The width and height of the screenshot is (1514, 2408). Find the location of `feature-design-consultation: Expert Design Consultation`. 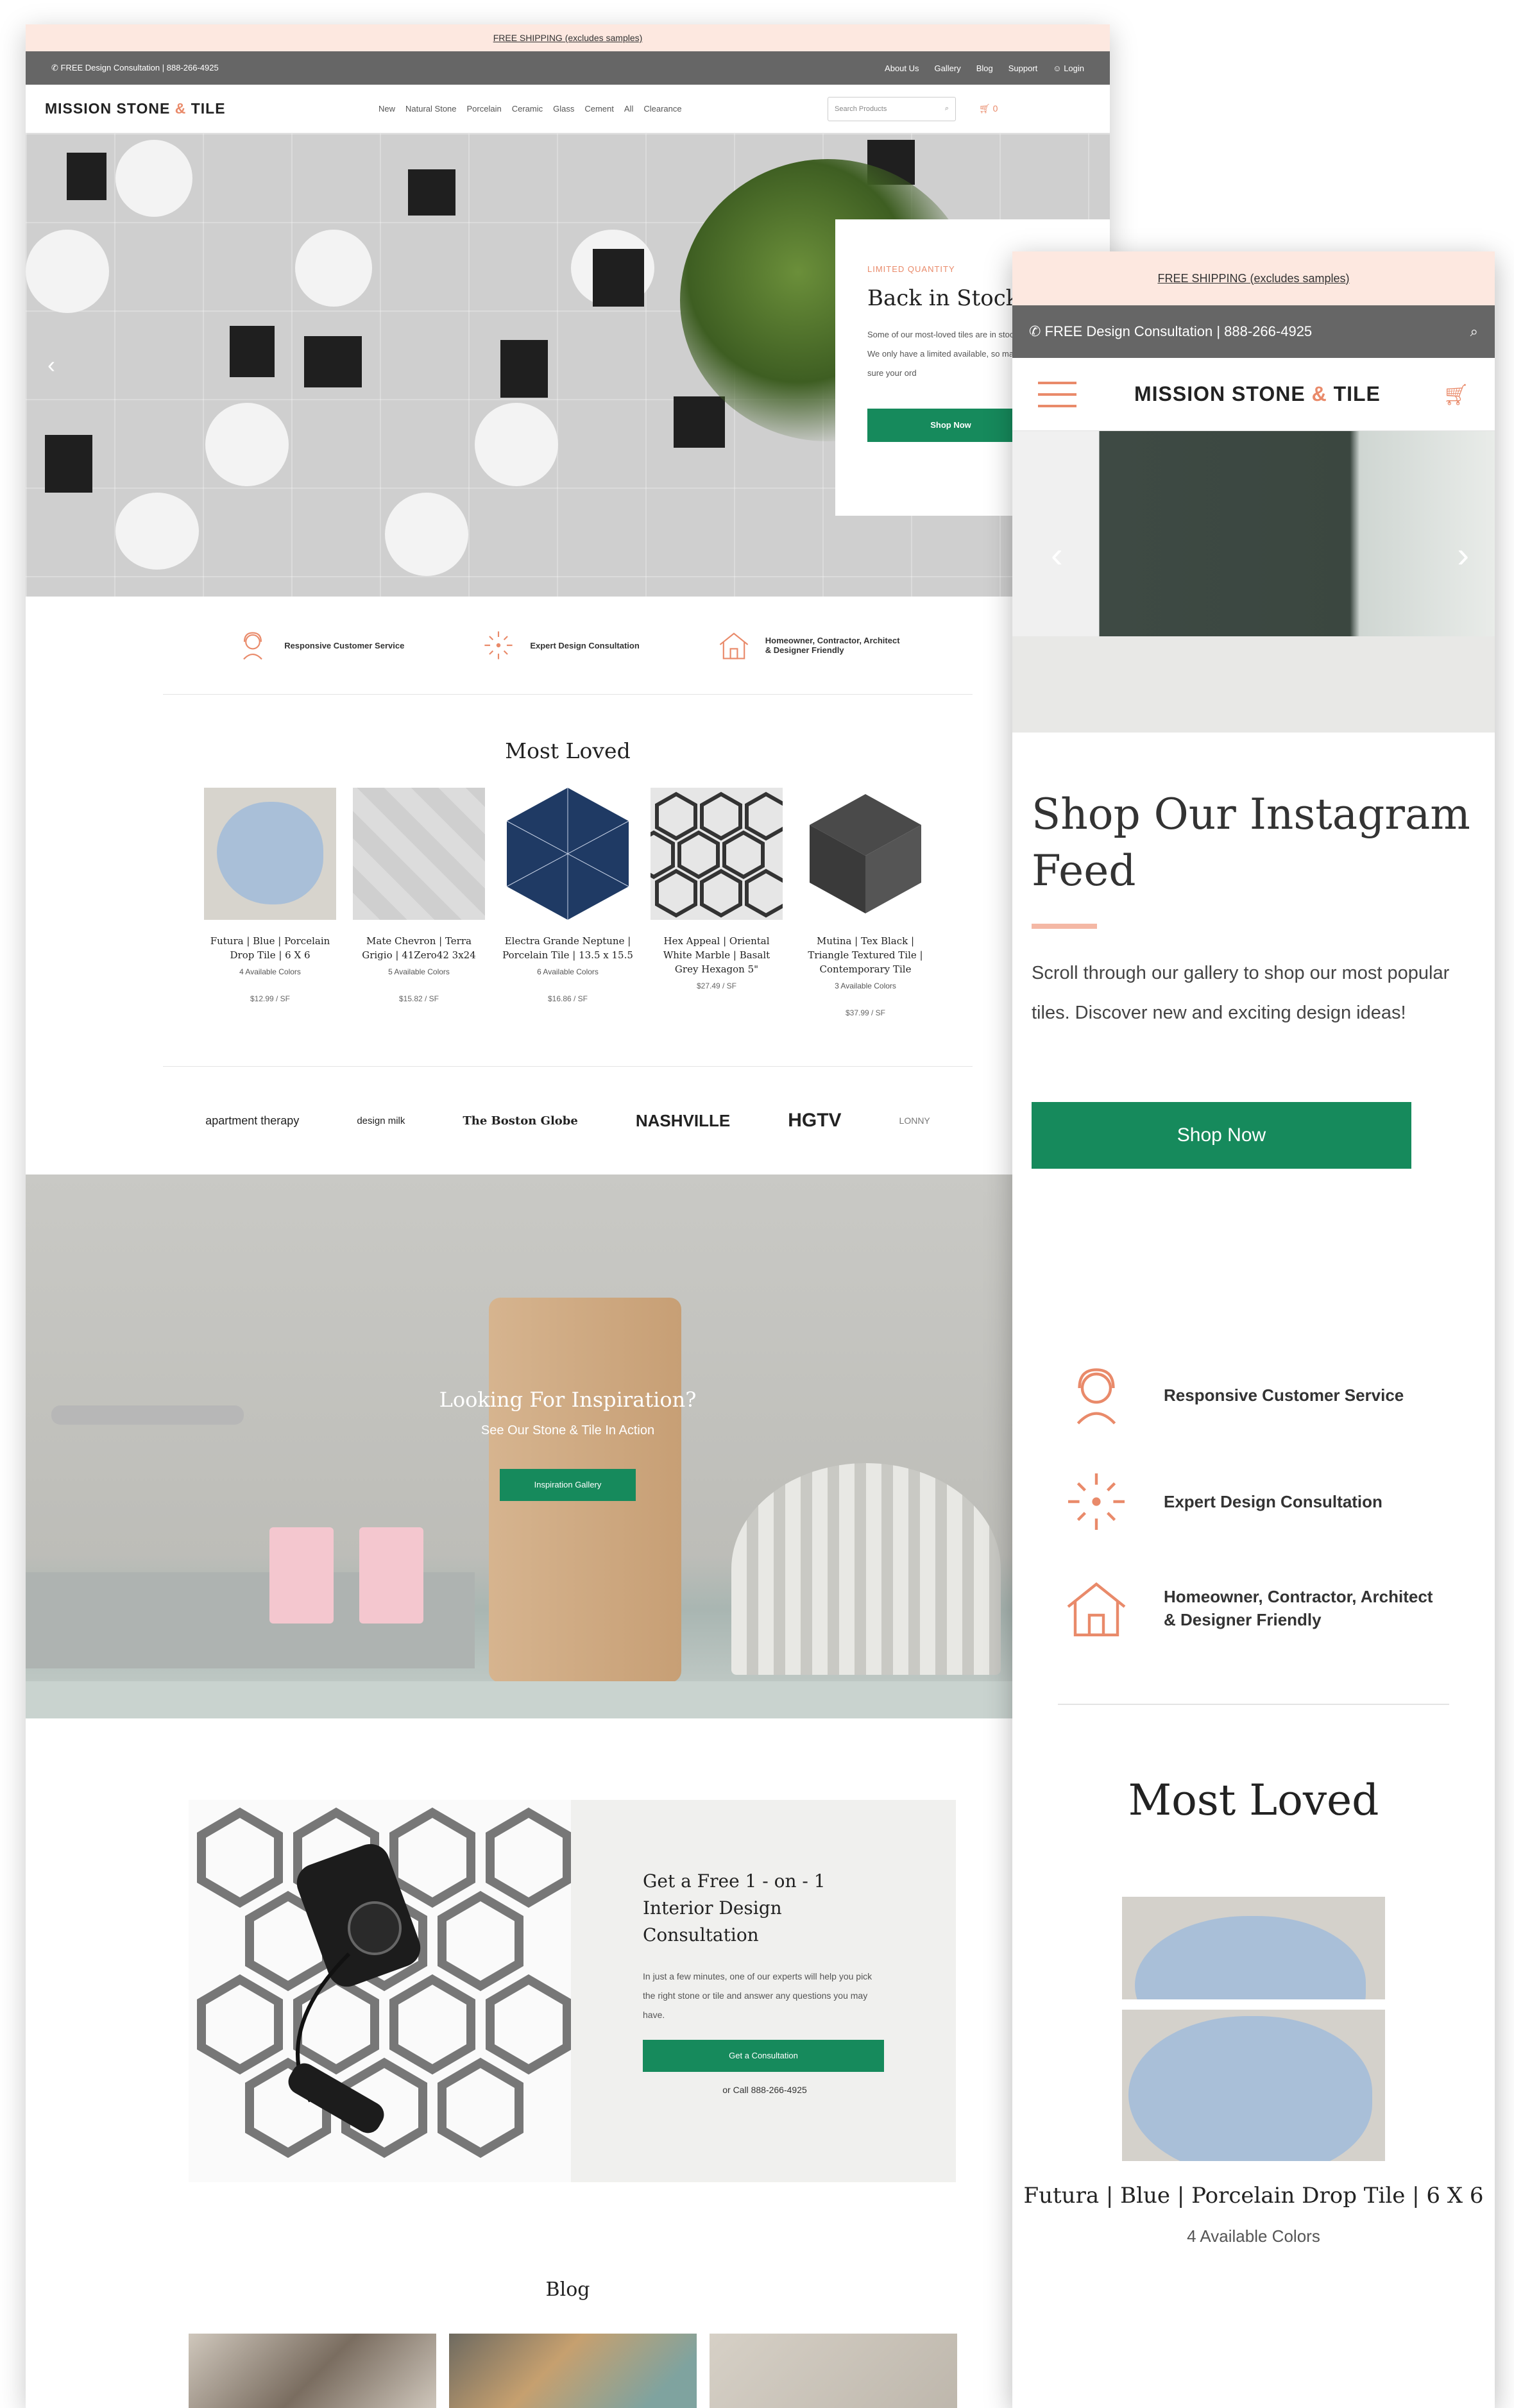

feature-design-consultation: Expert Design Consultation is located at coordinates (560, 645).